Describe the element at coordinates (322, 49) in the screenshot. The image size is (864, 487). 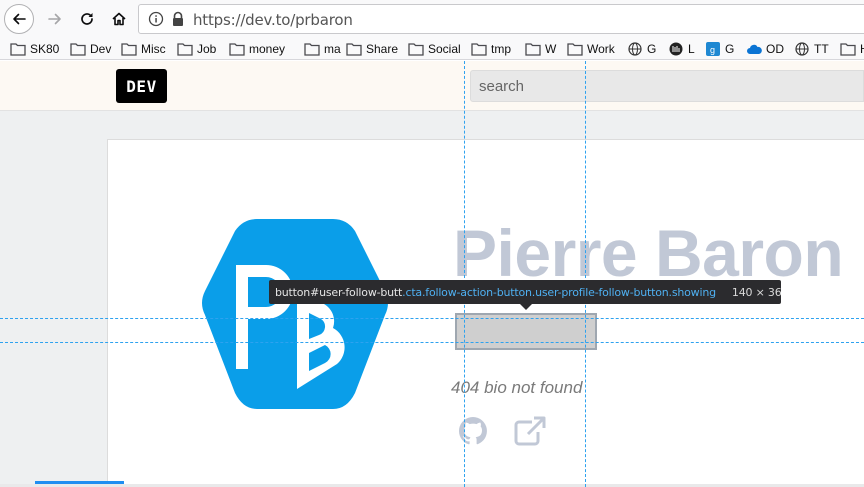
I see `bookmark-item: ma` at that location.